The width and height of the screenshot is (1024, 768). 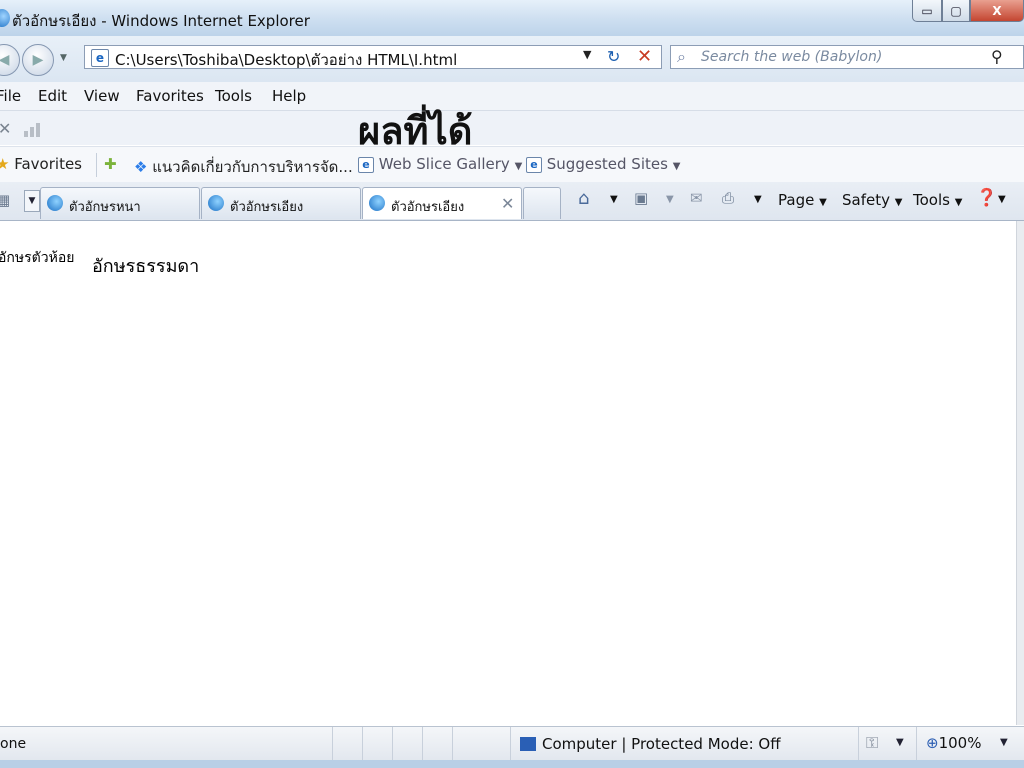 I want to click on menu-help: Help, so click(x=289, y=96).